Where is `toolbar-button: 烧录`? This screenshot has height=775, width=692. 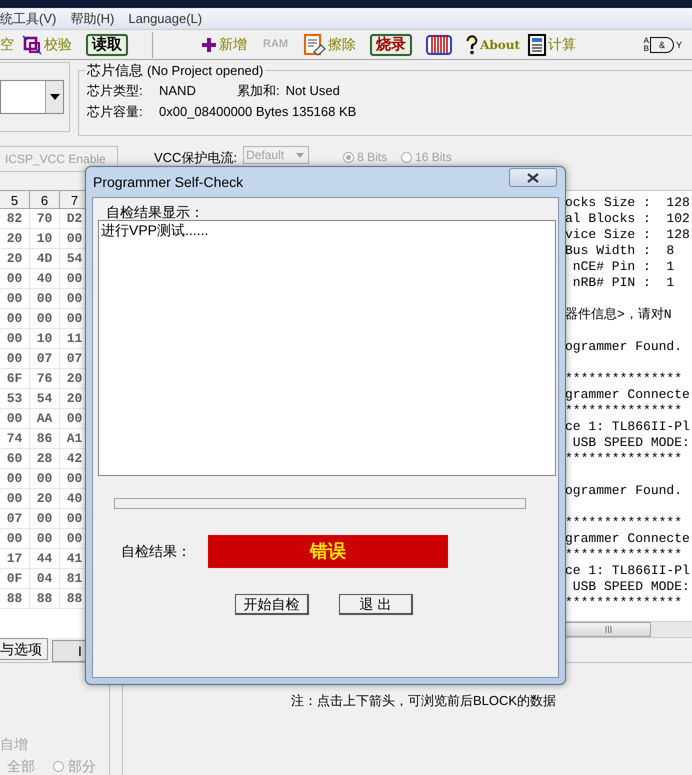
toolbar-button: 烧录 is located at coordinates (391, 45).